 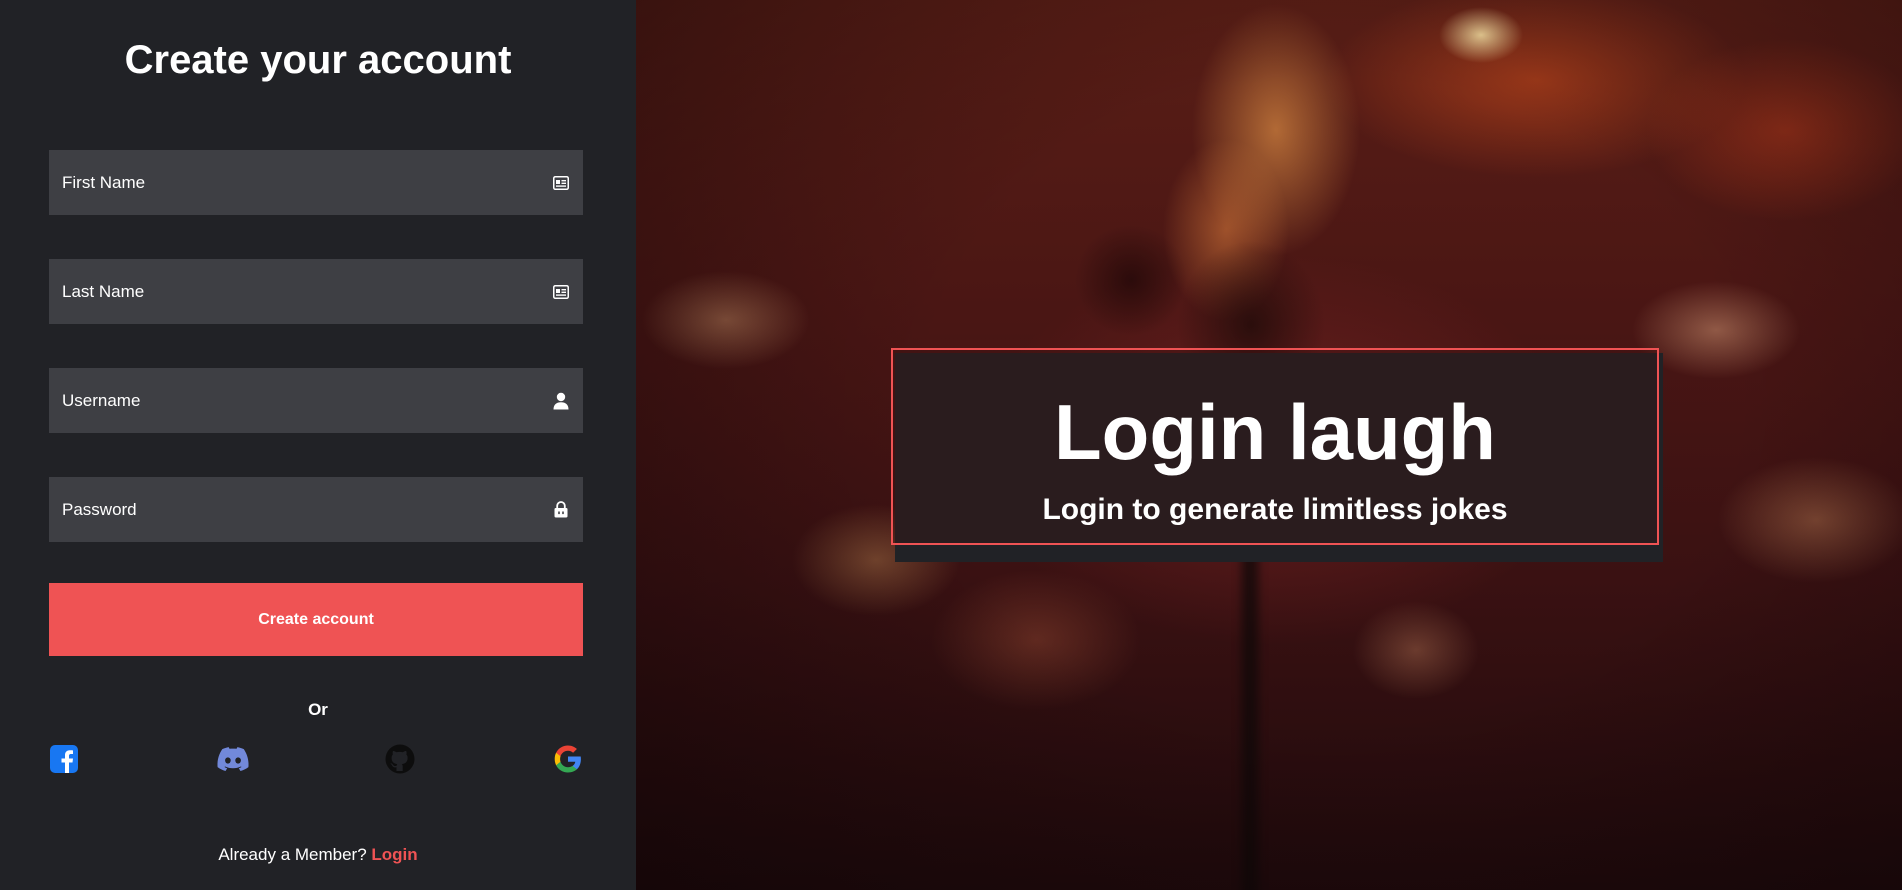 I want to click on first-name-input, so click(x=316, y=182).